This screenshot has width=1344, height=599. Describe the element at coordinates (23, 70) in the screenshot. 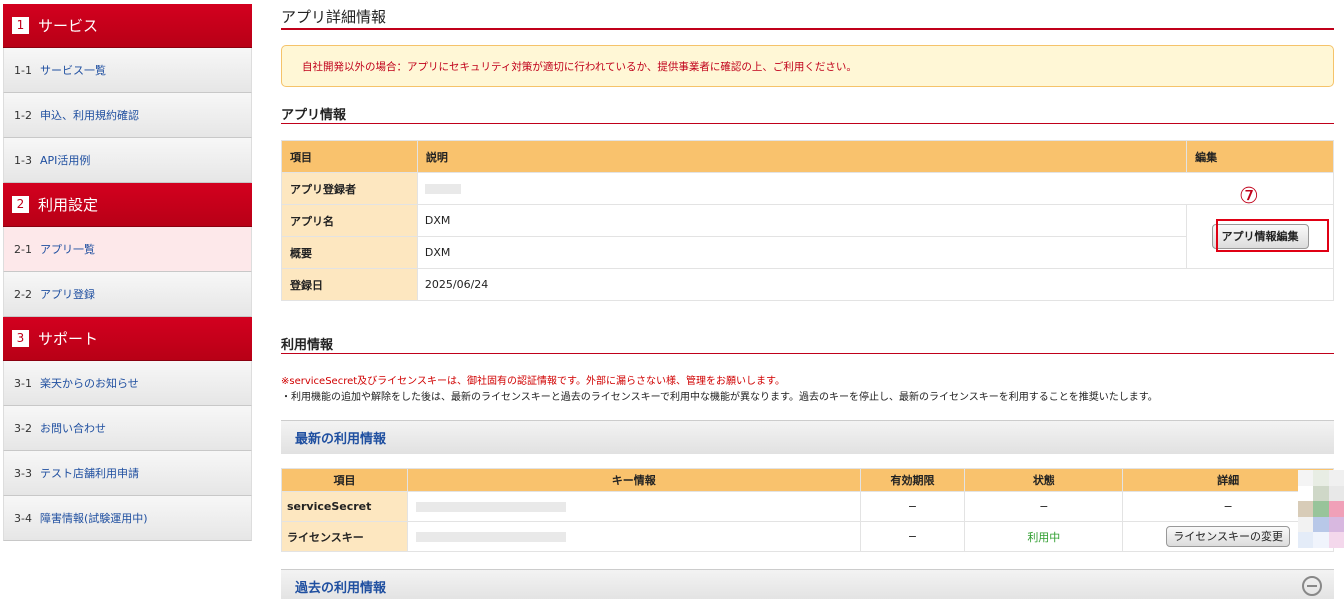

I see `item-number: 1-1` at that location.